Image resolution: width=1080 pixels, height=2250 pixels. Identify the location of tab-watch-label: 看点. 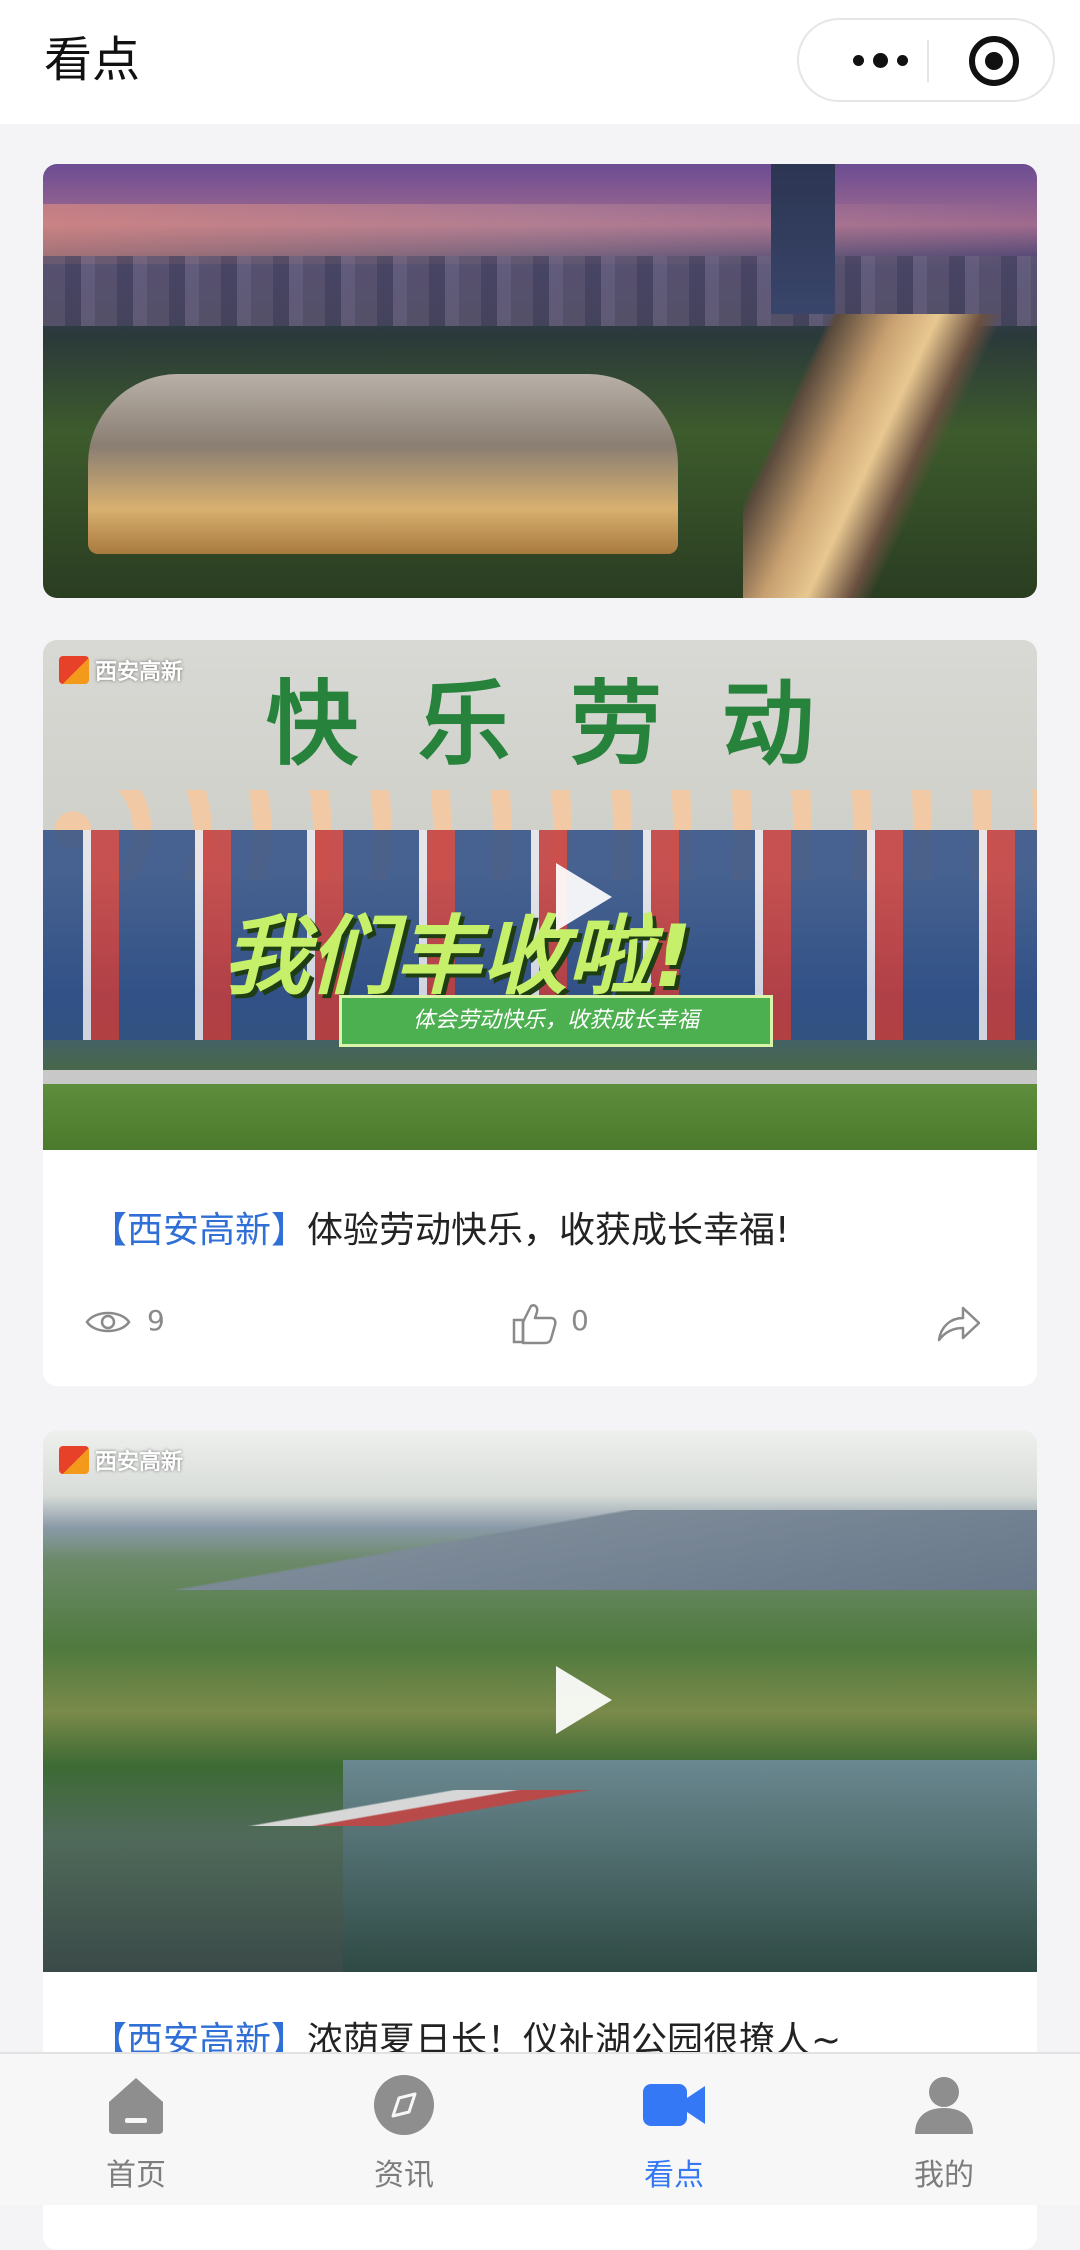
(674, 2175).